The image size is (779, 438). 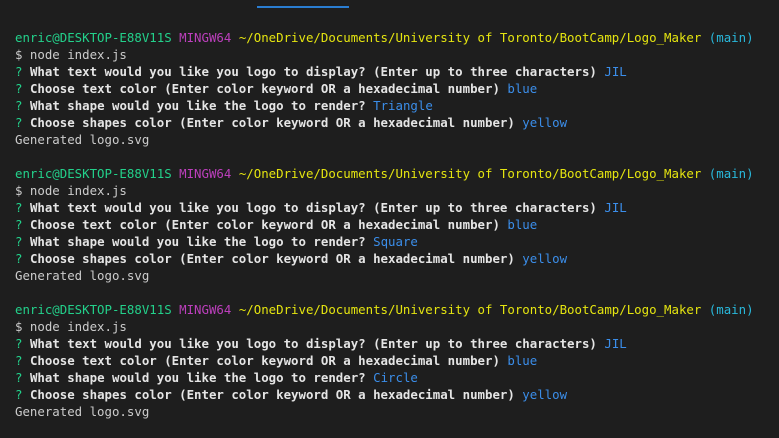 I want to click on answer-text: Circle, so click(x=395, y=377).